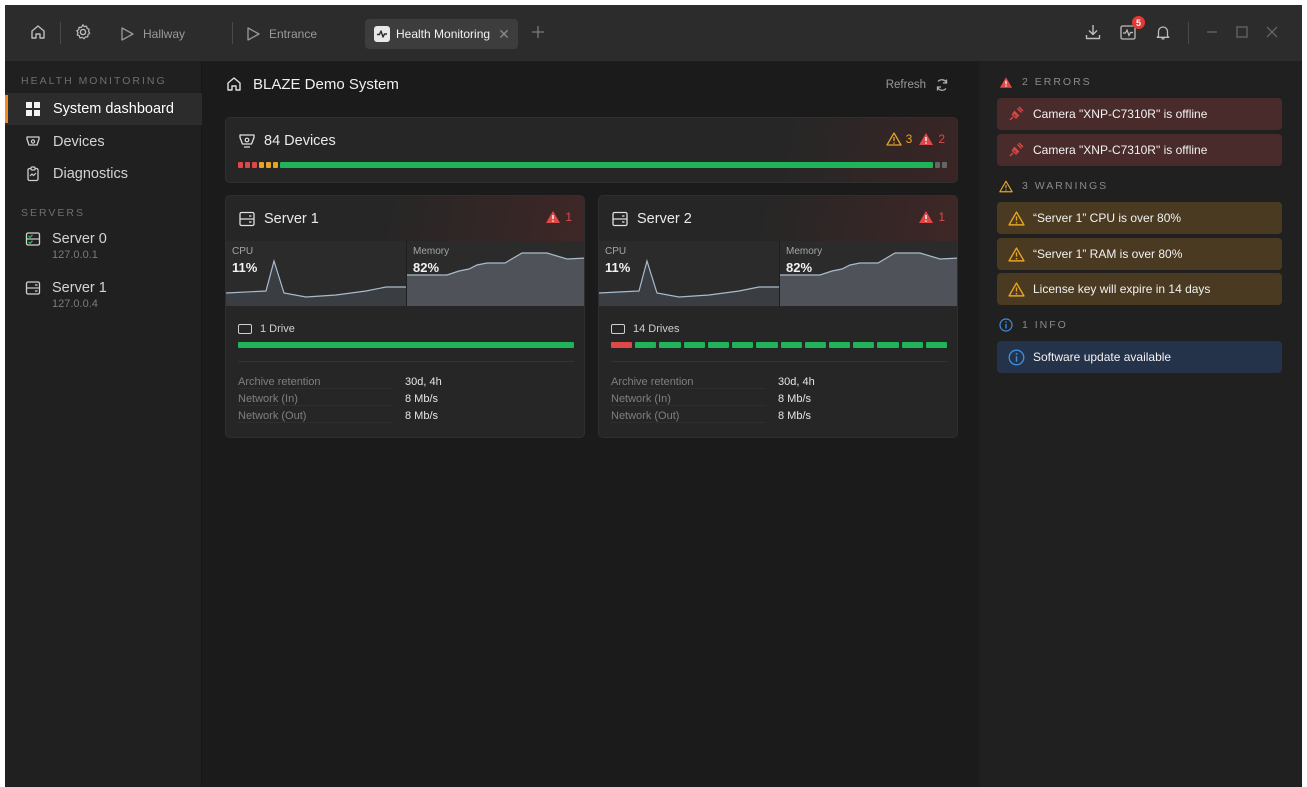 This screenshot has width=1307, height=787. What do you see at coordinates (689, 273) in the screenshot?
I see `cpu-chart: CPU 11%` at bounding box center [689, 273].